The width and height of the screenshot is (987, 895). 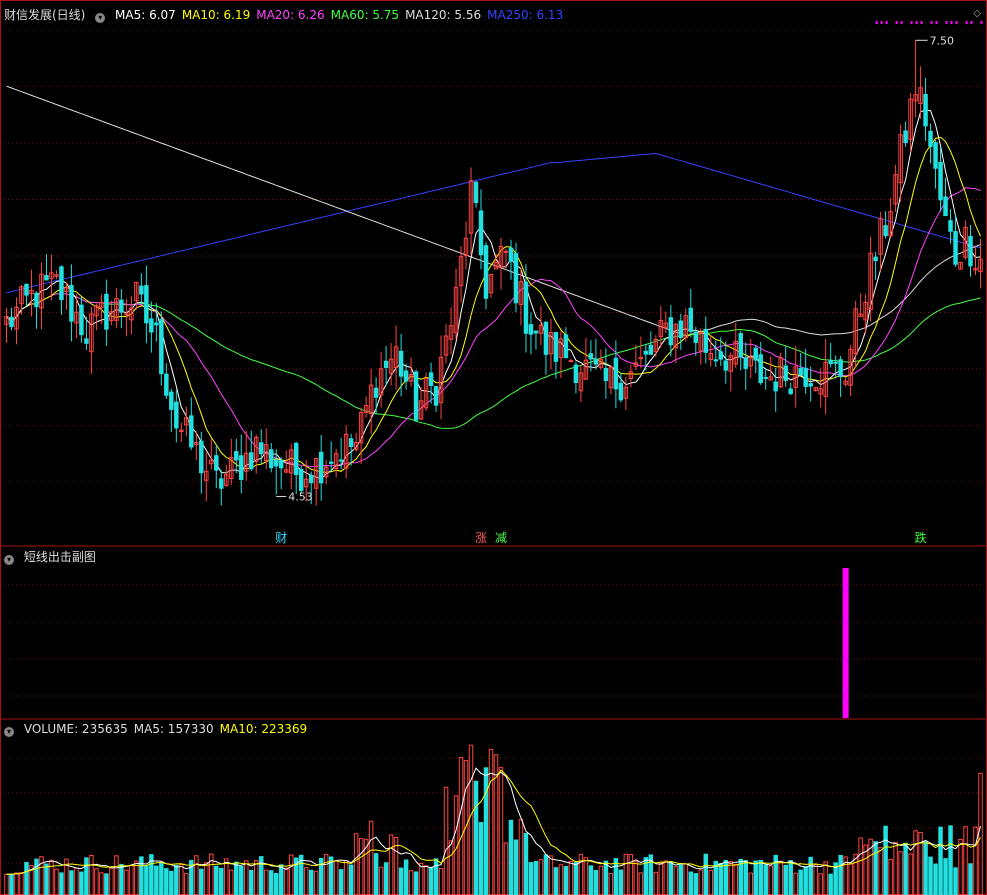 What do you see at coordinates (9, 560) in the screenshot?
I see `sub-settings-icon: ▾` at bounding box center [9, 560].